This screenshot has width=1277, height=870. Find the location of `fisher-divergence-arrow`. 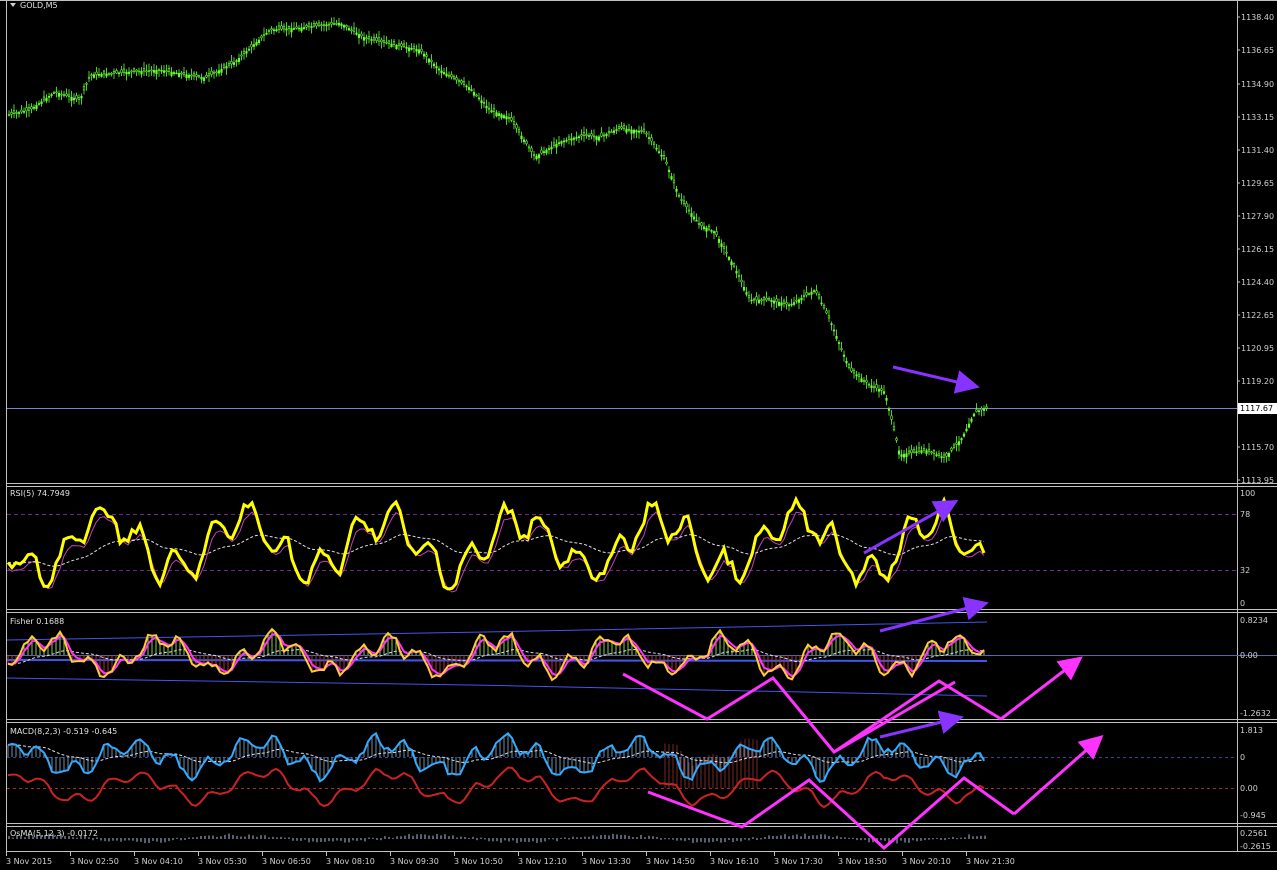

fisher-divergence-arrow is located at coordinates (934, 614).